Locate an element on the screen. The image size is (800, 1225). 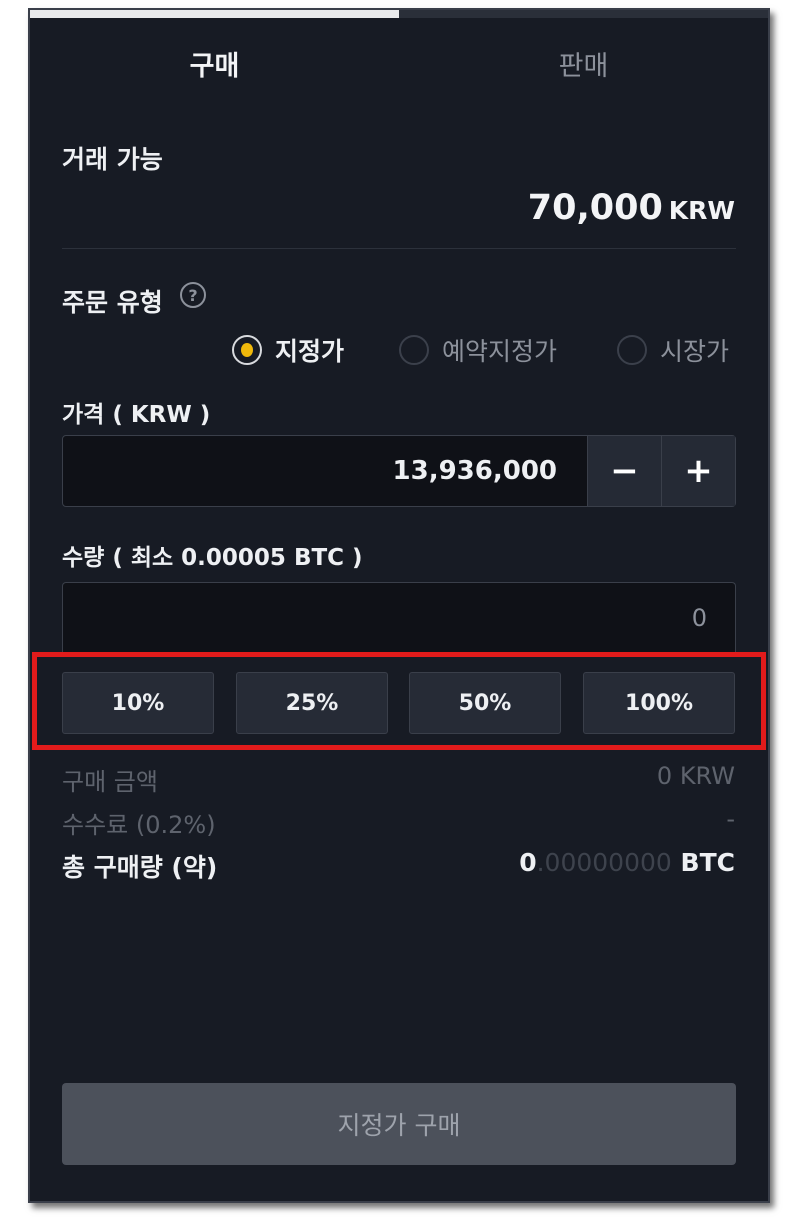
order-type-label: 주문 유형 is located at coordinates (112, 302).